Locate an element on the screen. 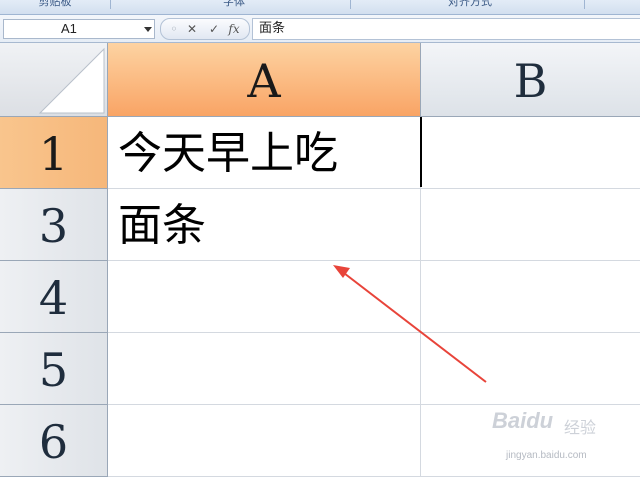  row-header-5: 5 is located at coordinates (54, 369).